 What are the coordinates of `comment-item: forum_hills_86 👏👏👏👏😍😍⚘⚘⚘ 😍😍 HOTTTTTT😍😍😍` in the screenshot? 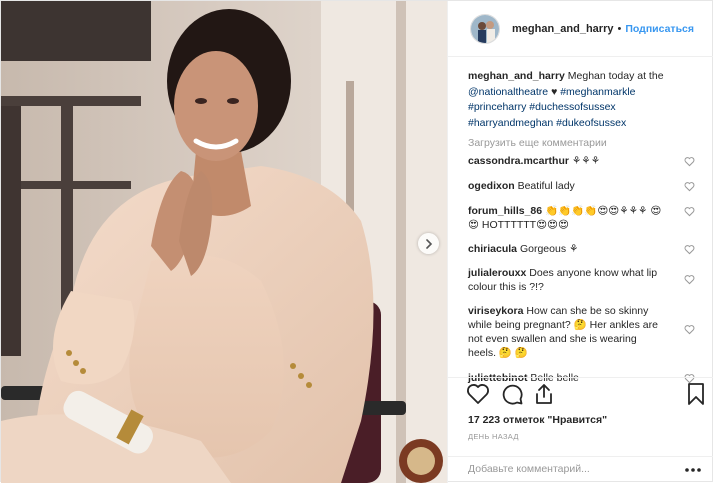 It's located at (581, 218).